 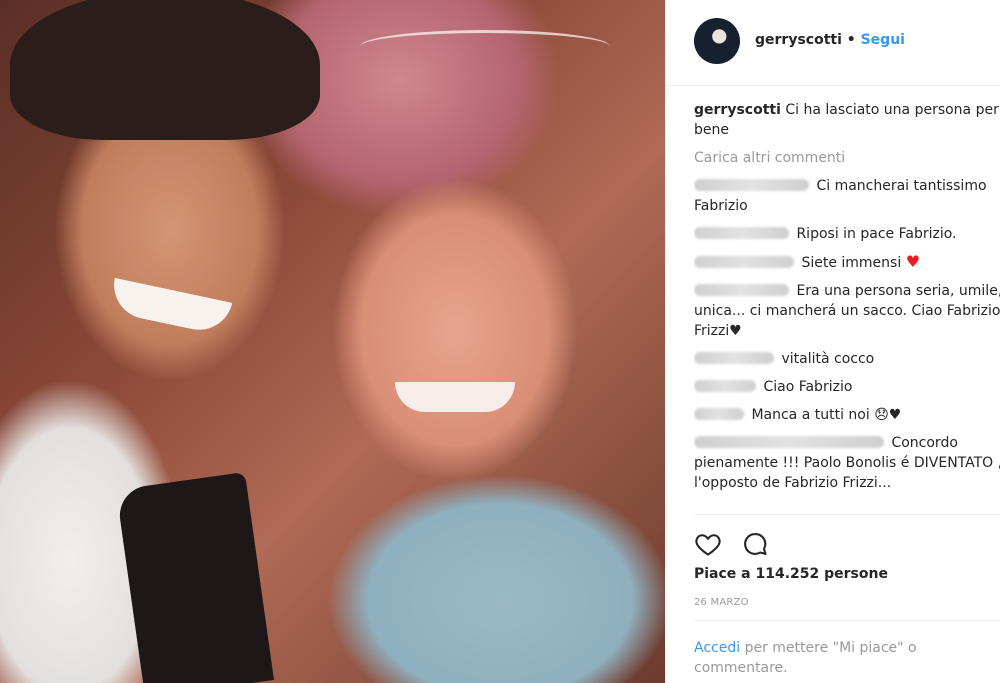 I want to click on comment-item: Ciao Fabrizio, so click(x=847, y=387).